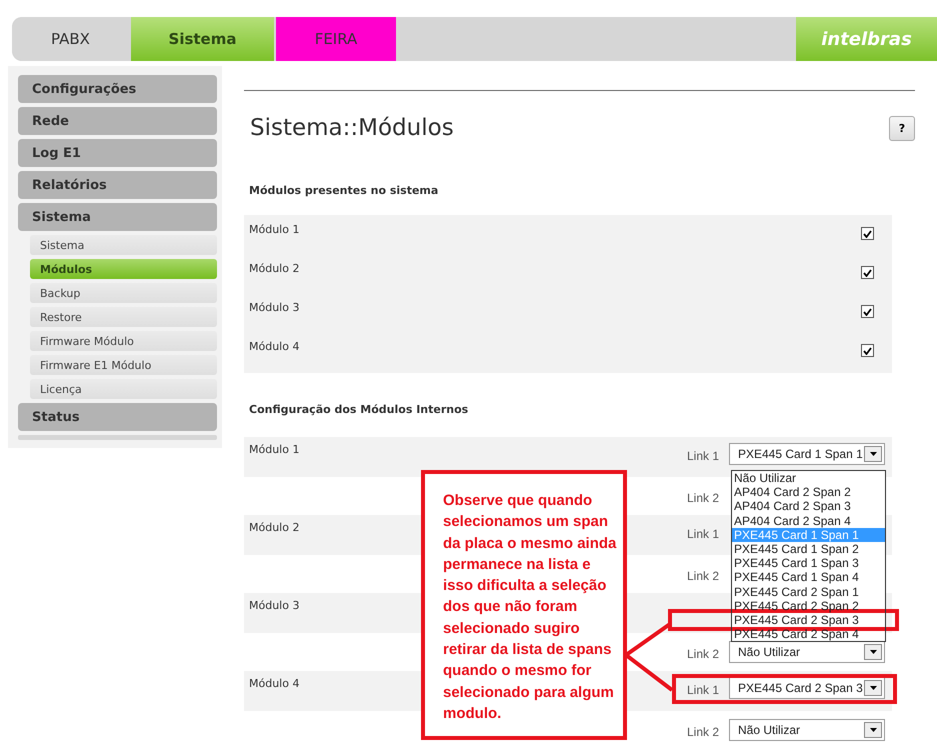 The height and width of the screenshot is (751, 937). I want to click on dropdown-option: AP404 Card 2 Span 3, so click(808, 506).